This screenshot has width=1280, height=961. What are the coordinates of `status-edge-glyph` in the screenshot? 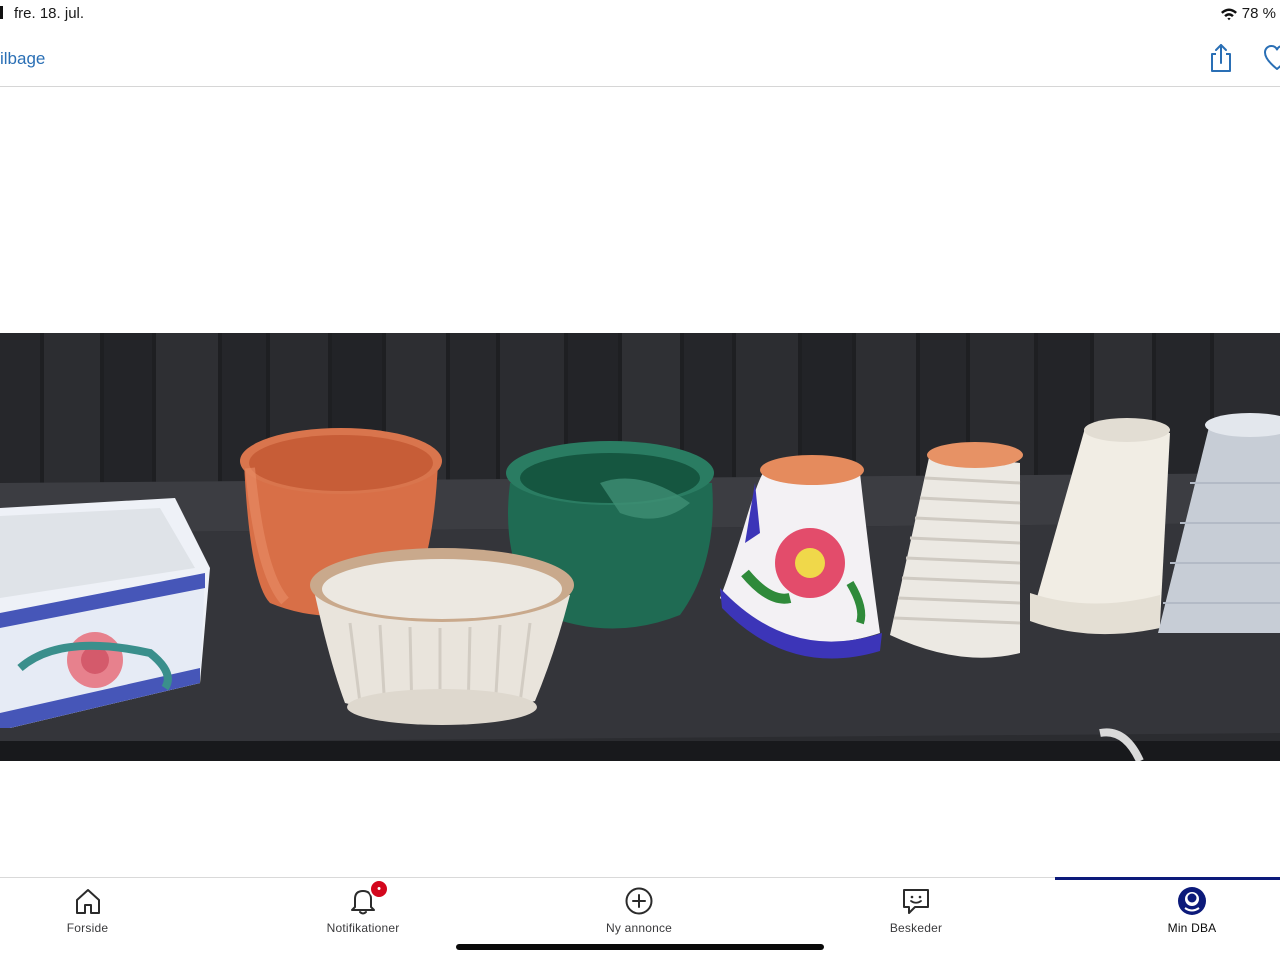 It's located at (1, 12).